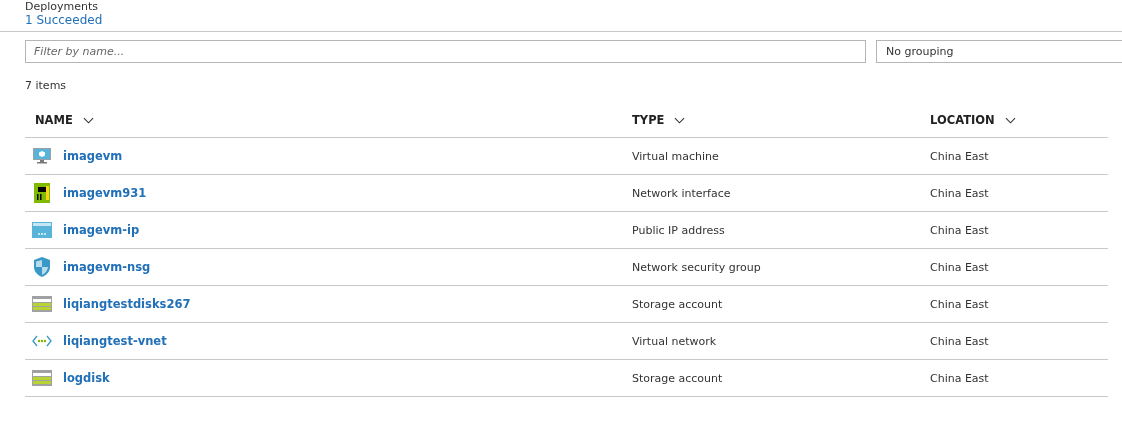 This screenshot has width=1122, height=422. Describe the element at coordinates (93, 156) in the screenshot. I see `resource-link: imagevm` at that location.